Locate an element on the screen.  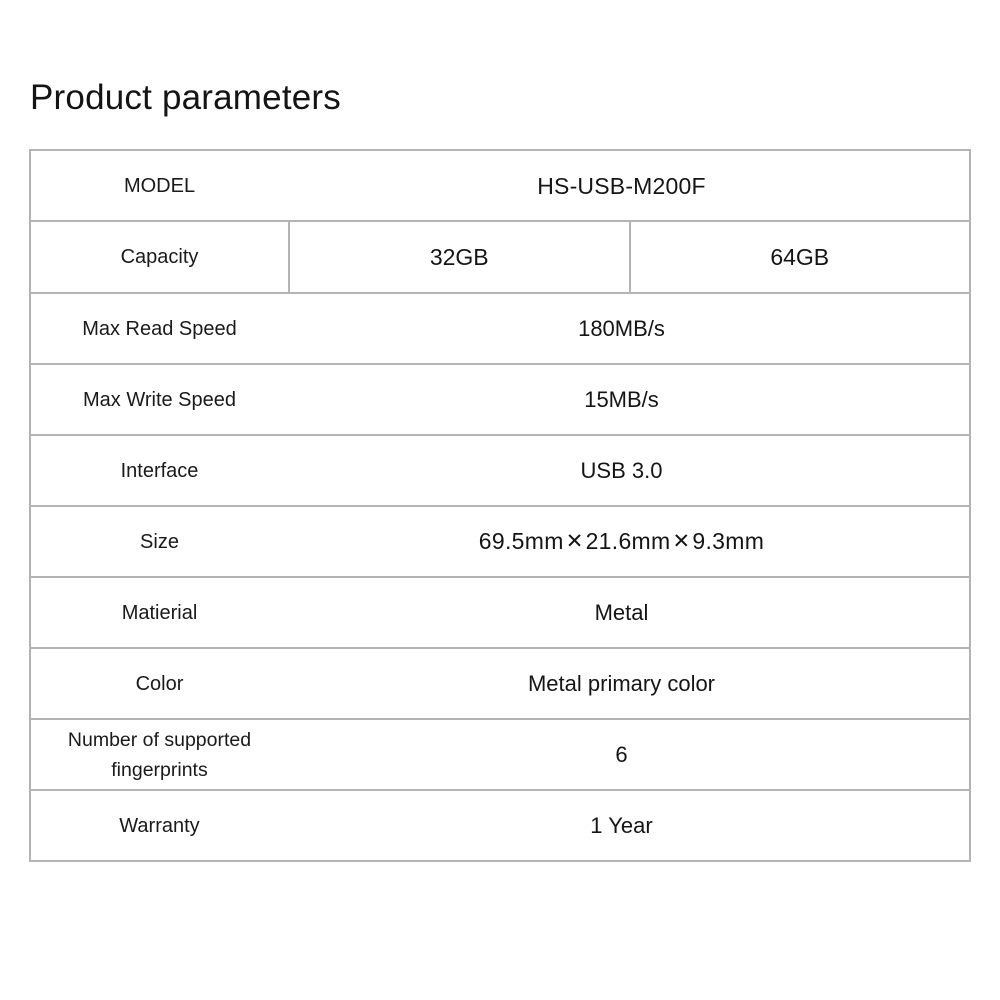
row-value-max-read-speed: 180MB/s is located at coordinates (621, 328).